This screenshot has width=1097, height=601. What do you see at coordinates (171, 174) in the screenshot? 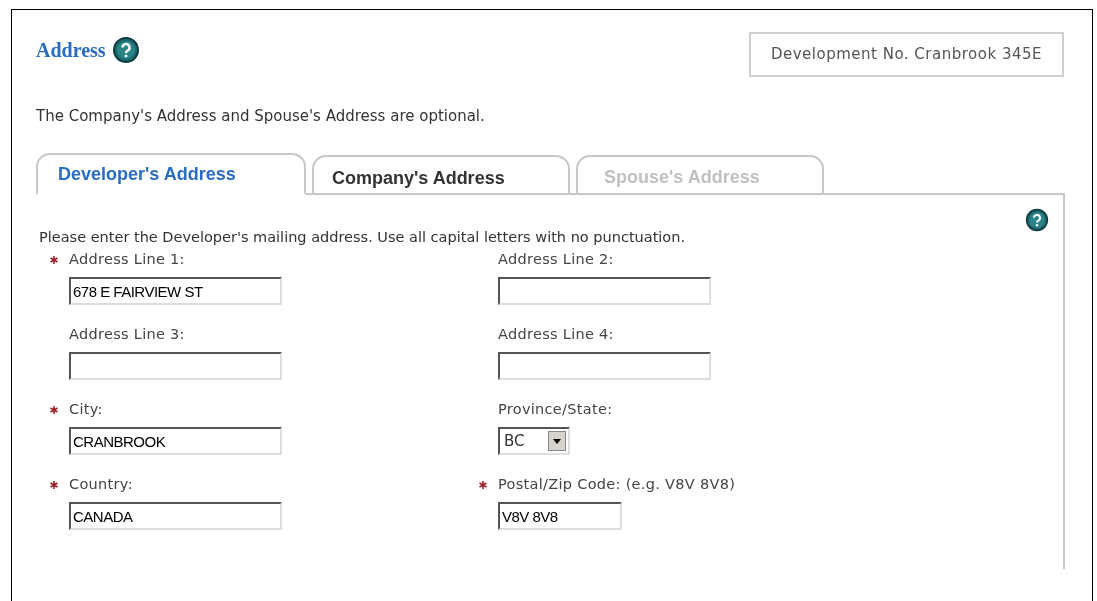
I see `tab: Developer's Address` at bounding box center [171, 174].